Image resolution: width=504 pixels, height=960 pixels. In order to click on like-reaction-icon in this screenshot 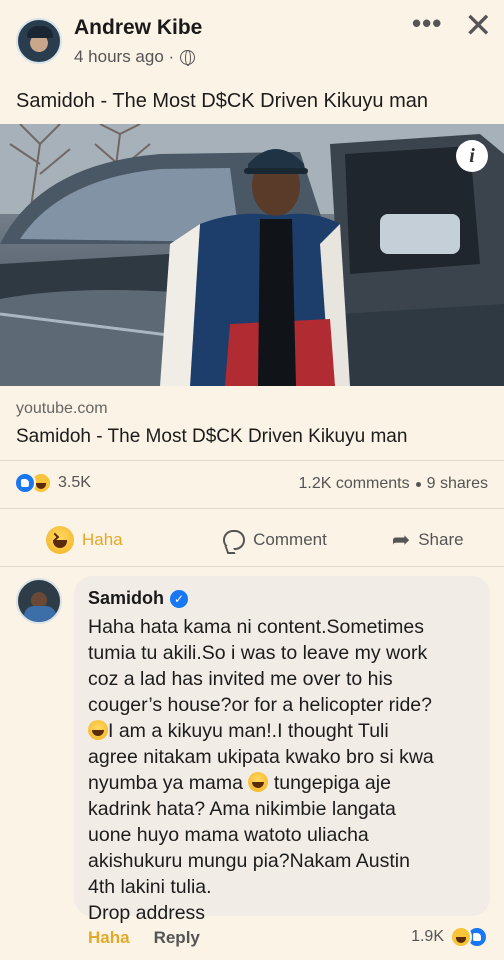, I will do `click(25, 483)`.